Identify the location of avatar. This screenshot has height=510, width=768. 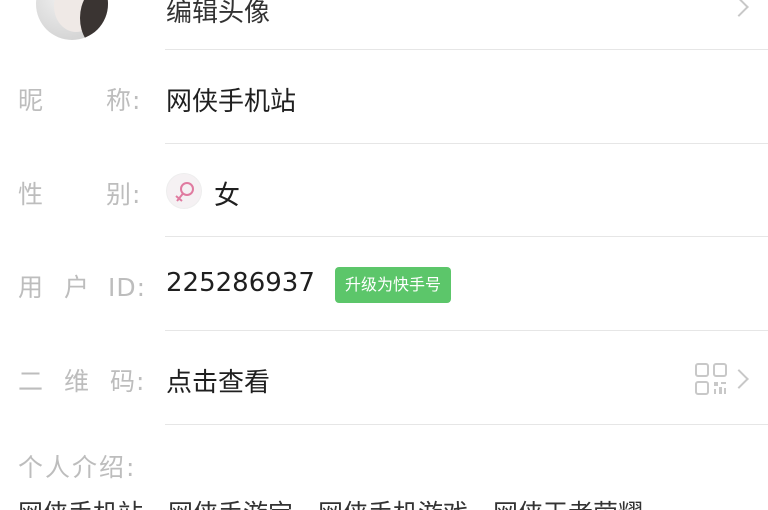
(72, 20).